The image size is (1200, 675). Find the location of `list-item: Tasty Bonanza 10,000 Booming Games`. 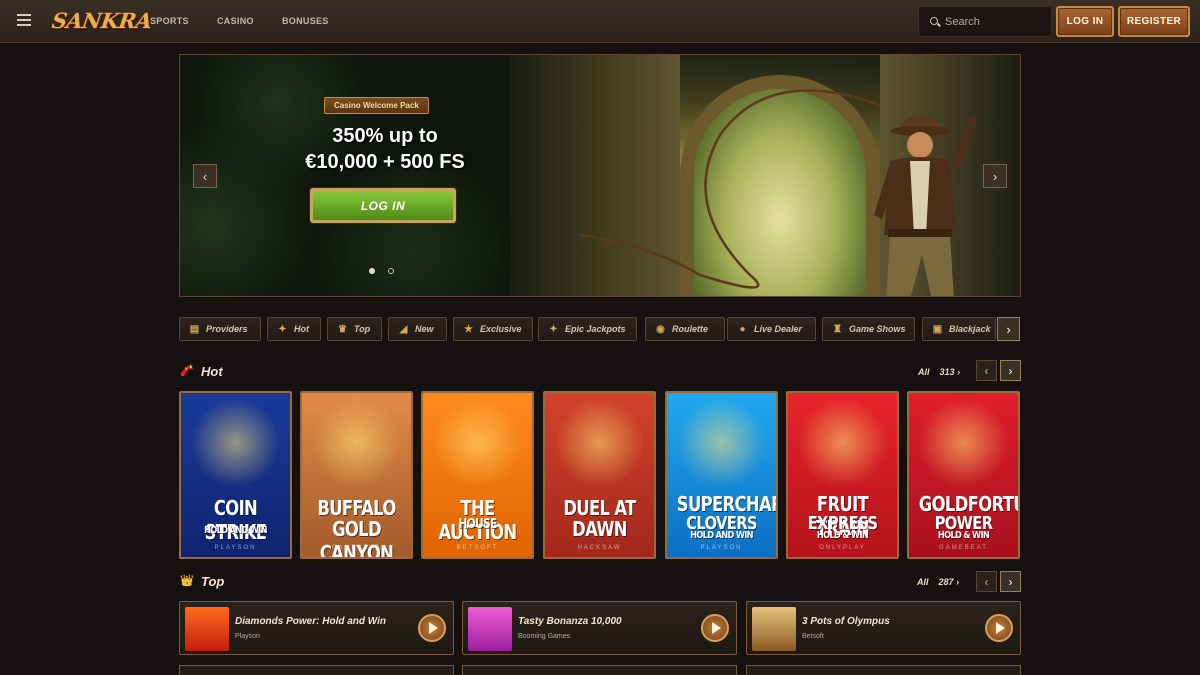

list-item: Tasty Bonanza 10,000 Booming Games is located at coordinates (599, 628).